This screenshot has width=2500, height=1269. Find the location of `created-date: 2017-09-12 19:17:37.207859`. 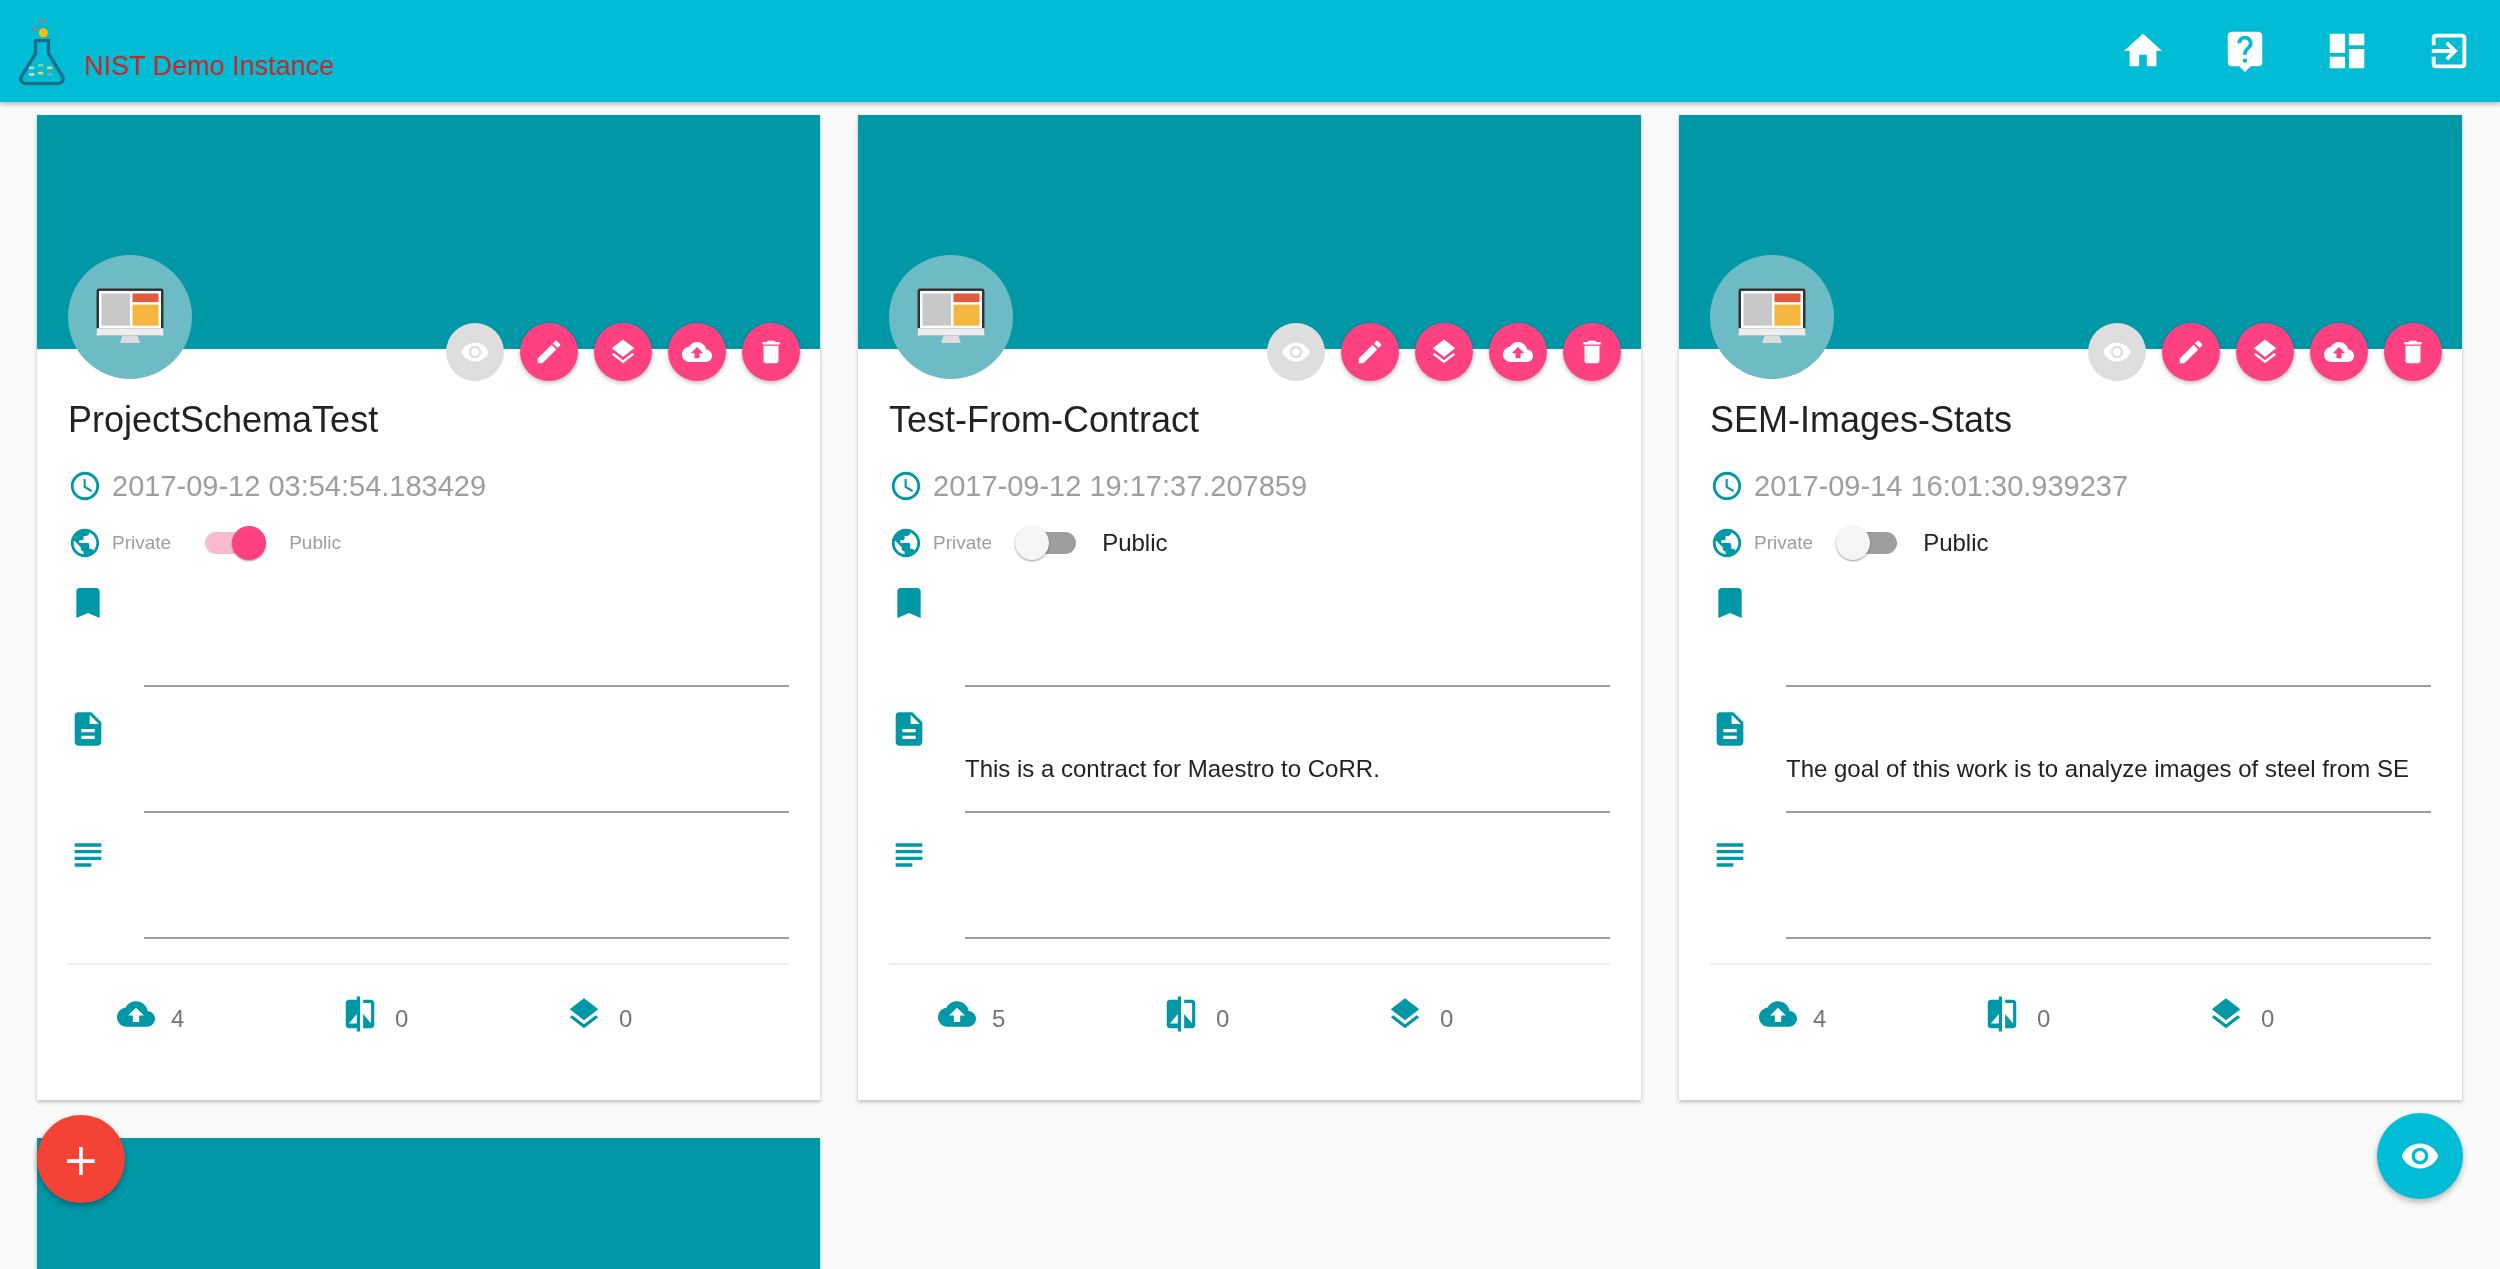

created-date: 2017-09-12 19:17:37.207859 is located at coordinates (1120, 486).